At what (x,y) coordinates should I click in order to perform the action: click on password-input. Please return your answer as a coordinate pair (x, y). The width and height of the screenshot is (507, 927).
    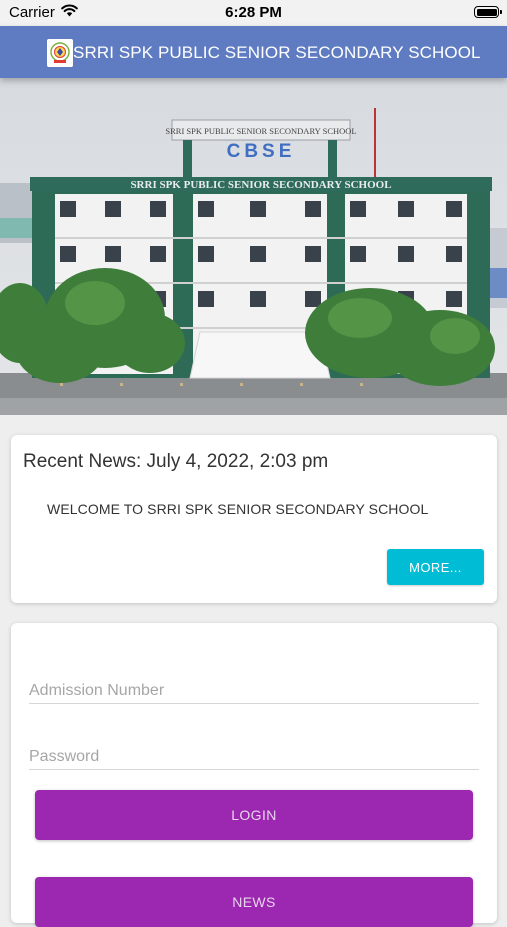
    Looking at the image, I should click on (254, 754).